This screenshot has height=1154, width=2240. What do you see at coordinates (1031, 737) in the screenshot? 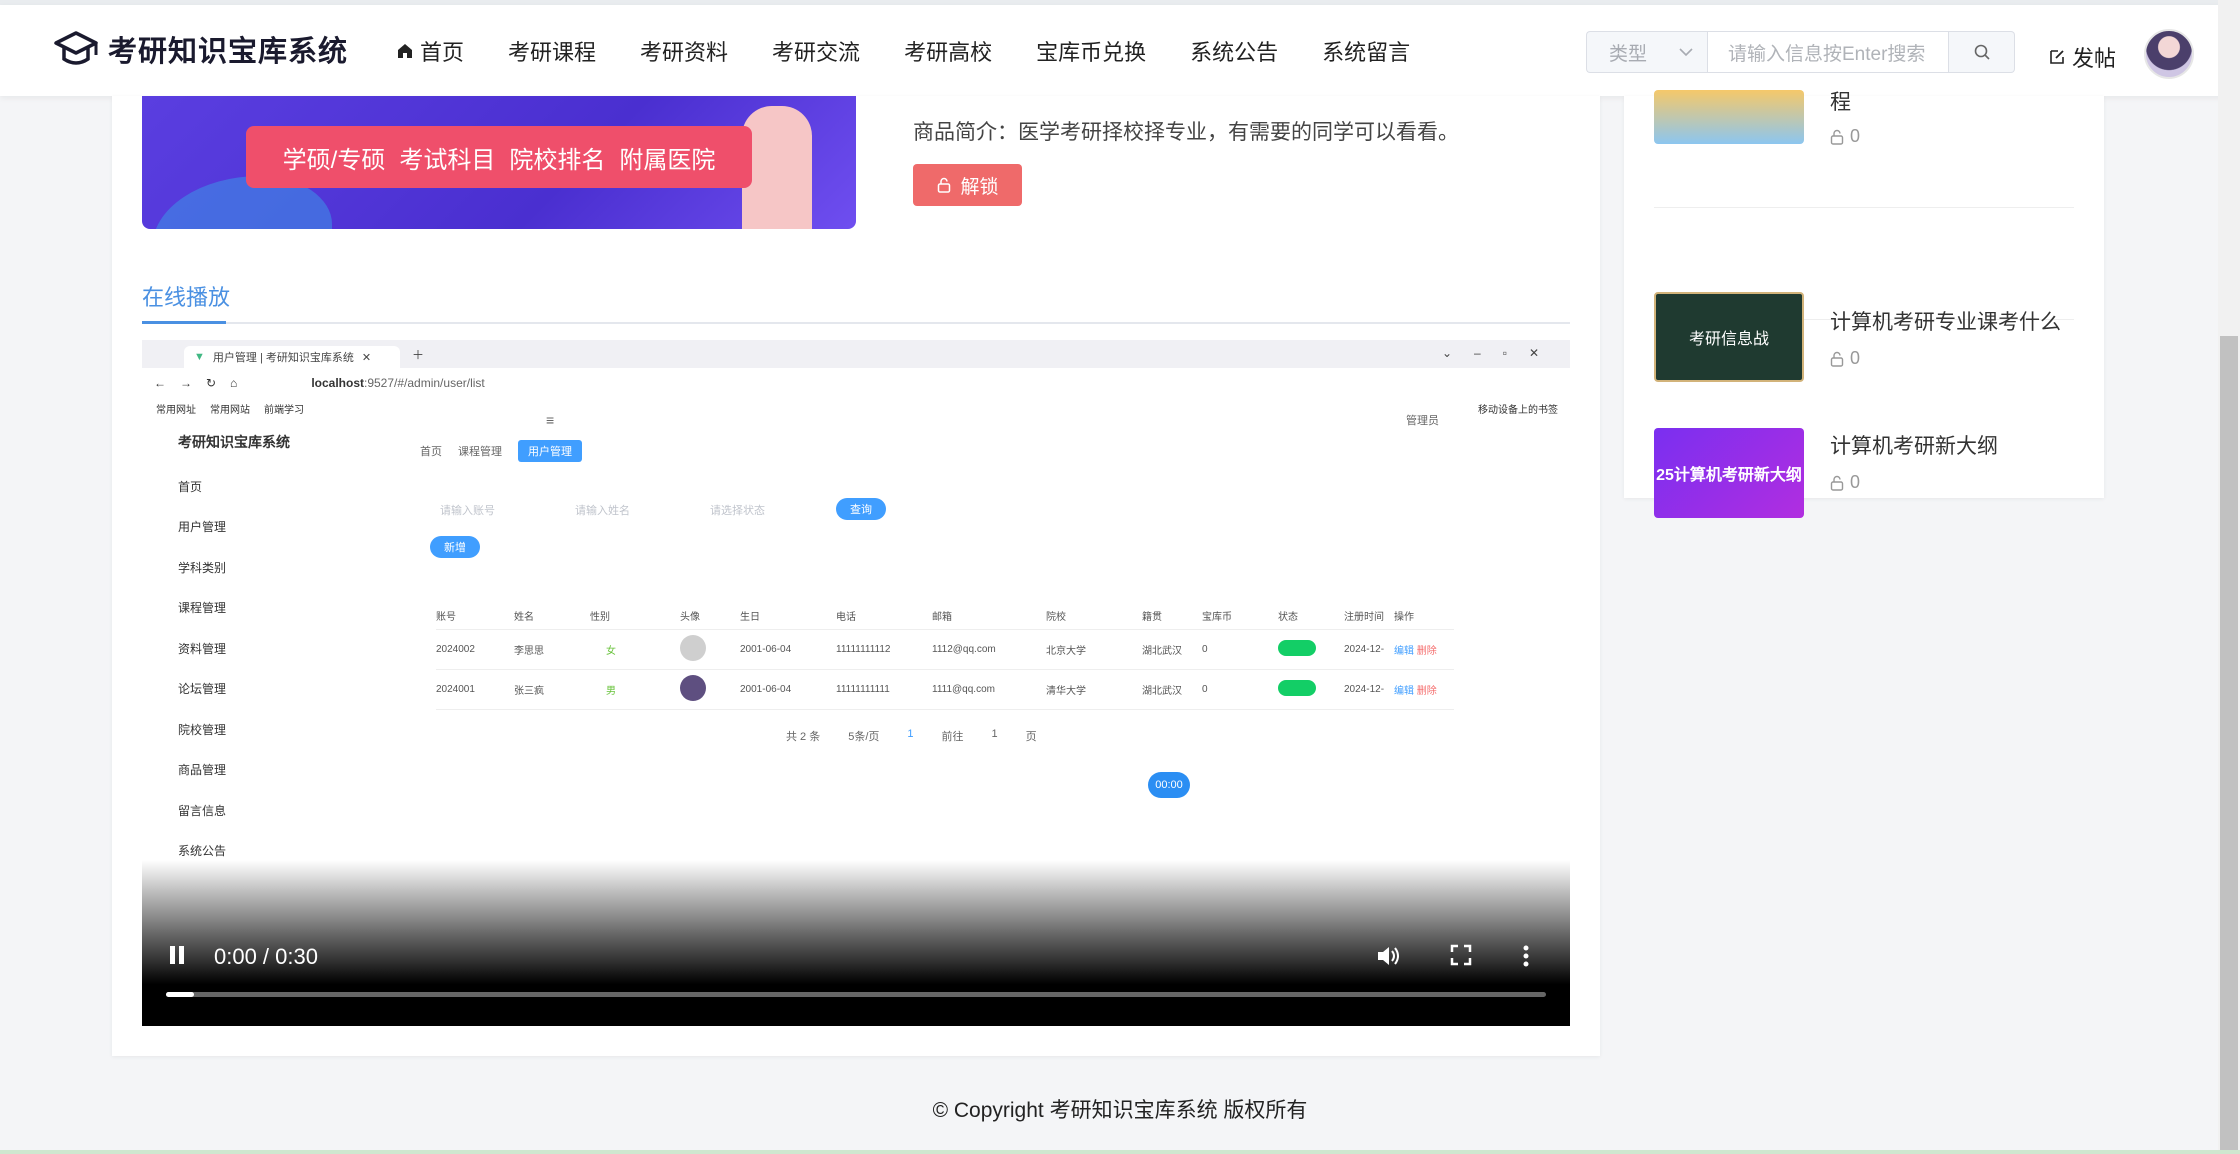
I see `video-pager-unit: 页` at bounding box center [1031, 737].